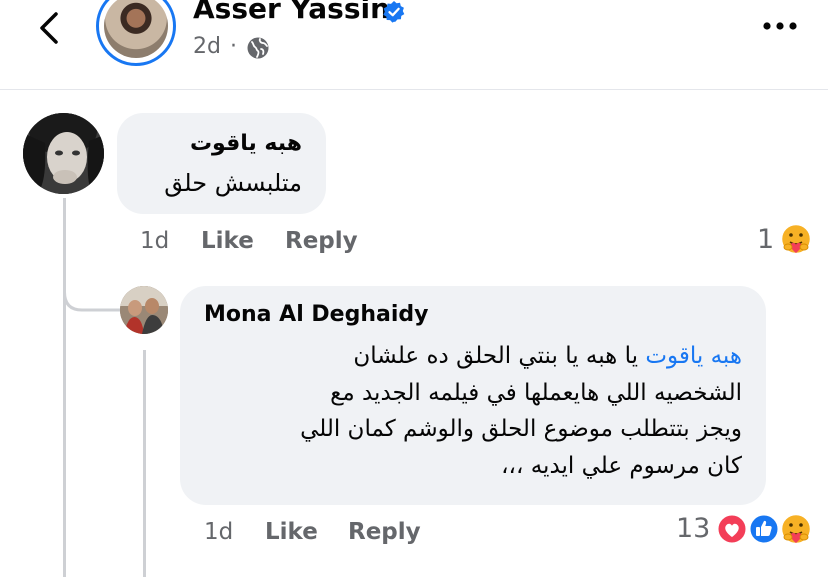  I want to click on thread-line, so click(64, 387).